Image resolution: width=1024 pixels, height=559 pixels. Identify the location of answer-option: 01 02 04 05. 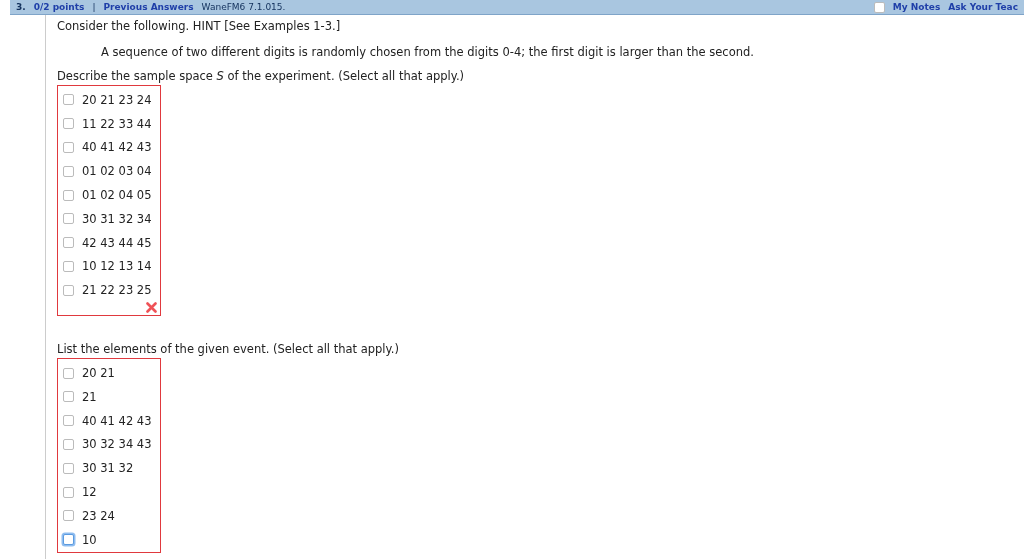
(111, 195).